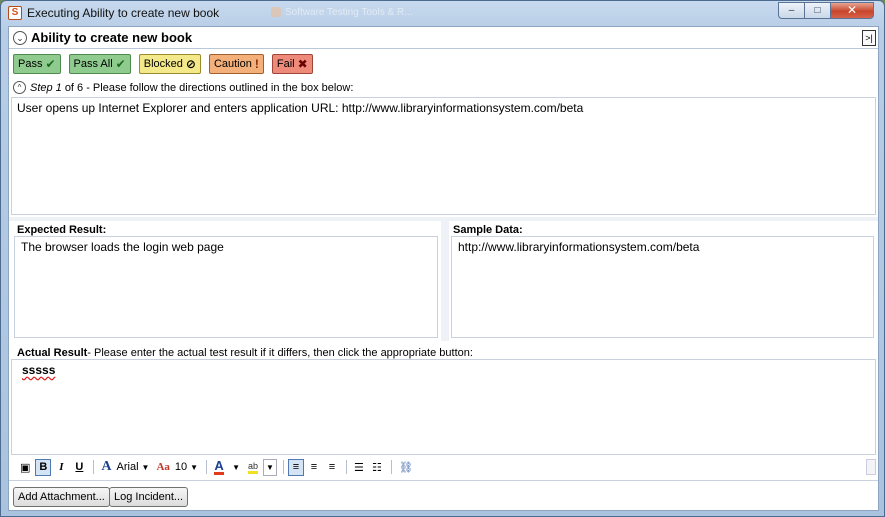  Describe the element at coordinates (236, 467) in the screenshot. I see `font-color-dropdown: ▼` at that location.